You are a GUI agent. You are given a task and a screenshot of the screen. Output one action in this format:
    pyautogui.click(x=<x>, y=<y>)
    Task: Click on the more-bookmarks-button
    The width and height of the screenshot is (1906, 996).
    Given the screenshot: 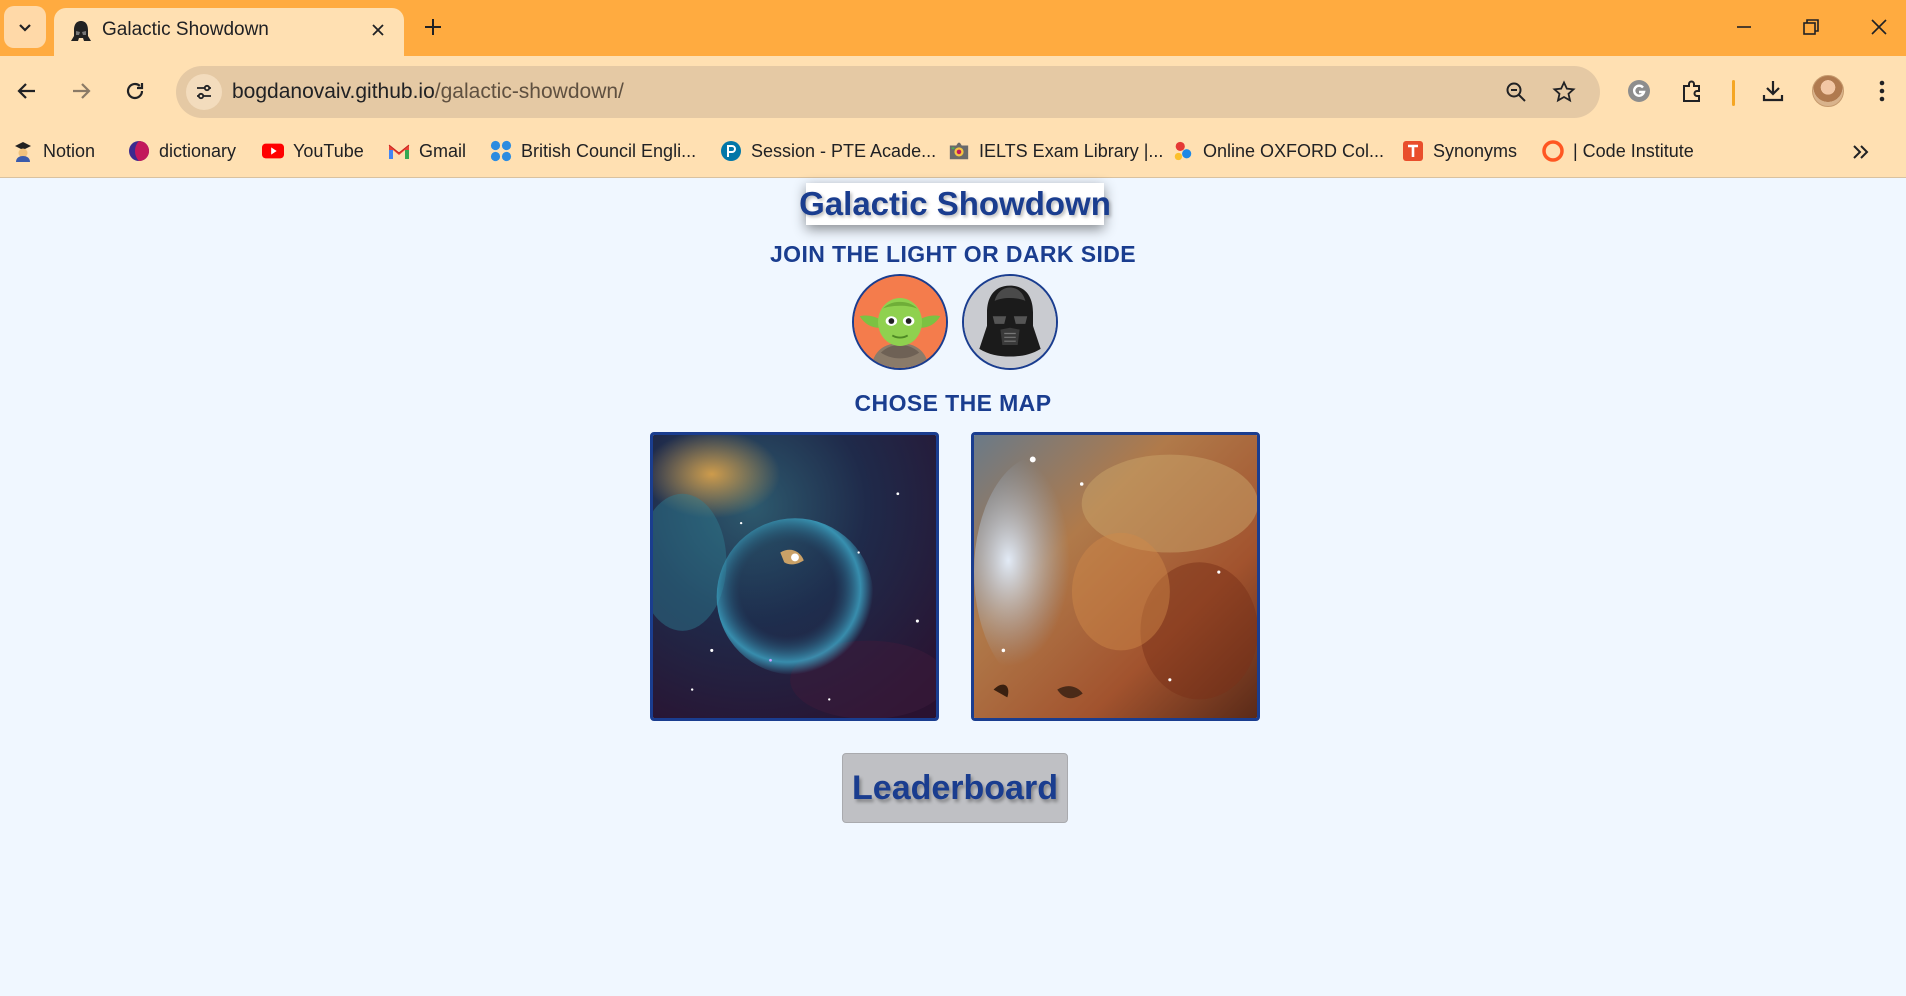 What is the action you would take?
    pyautogui.click(x=1860, y=152)
    